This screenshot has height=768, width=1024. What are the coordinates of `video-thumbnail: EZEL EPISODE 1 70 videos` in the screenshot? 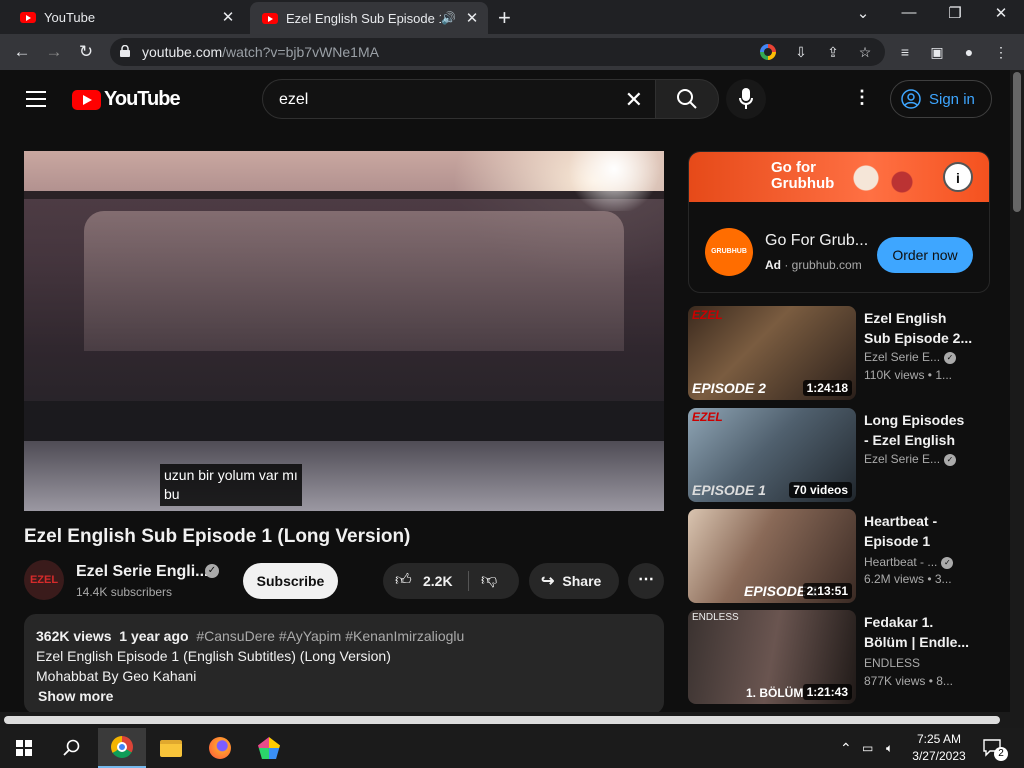 It's located at (772, 455).